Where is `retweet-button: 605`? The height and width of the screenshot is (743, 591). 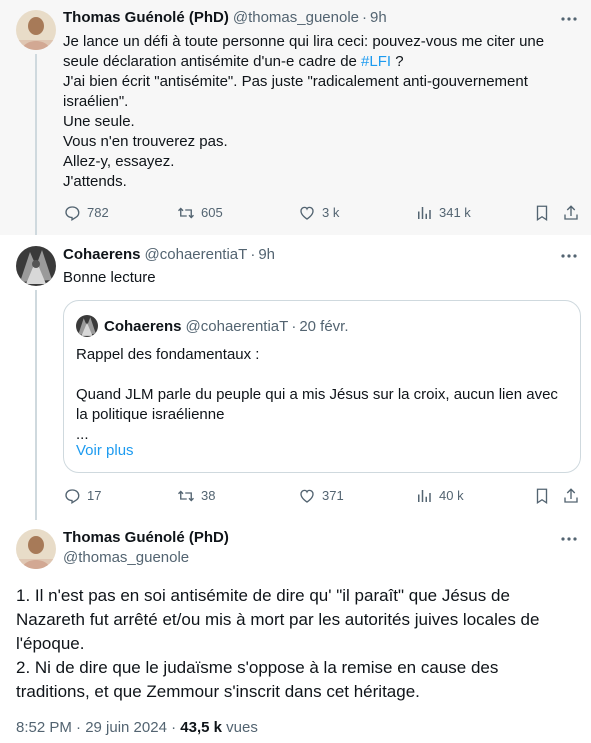 retweet-button: 605 is located at coordinates (200, 213).